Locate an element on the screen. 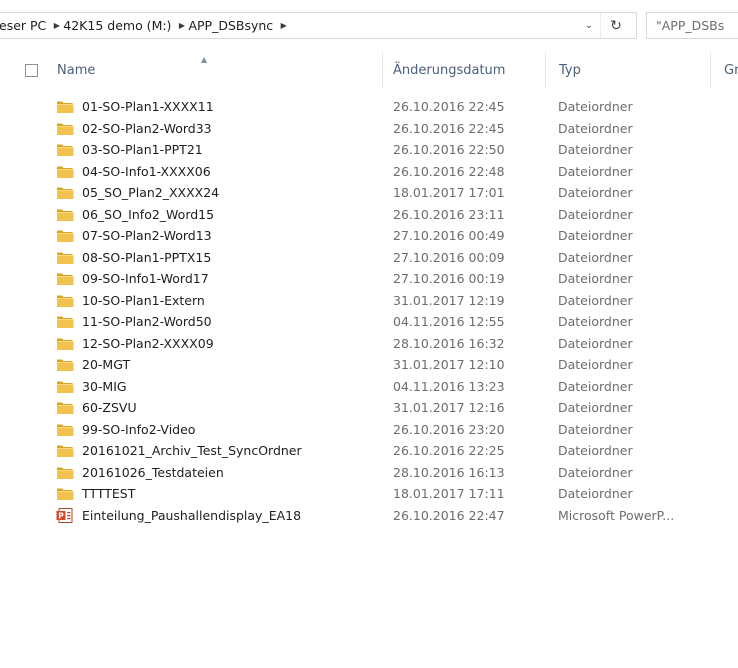 This screenshot has width=738, height=668. column-header-date: Änderungsdatum is located at coordinates (463, 70).